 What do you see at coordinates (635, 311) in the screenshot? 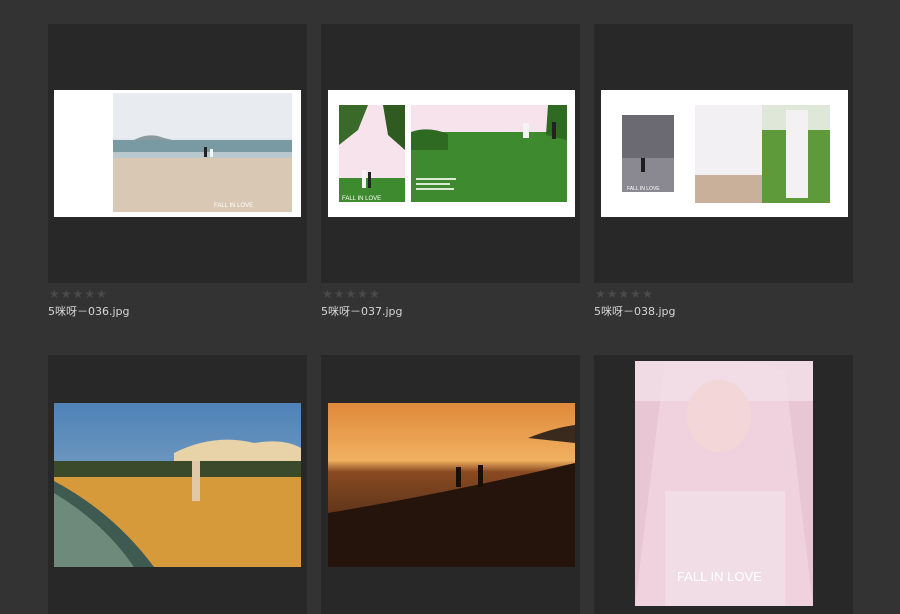
I see `thumbnail-filename: 5咪呀－038.jpg` at bounding box center [635, 311].